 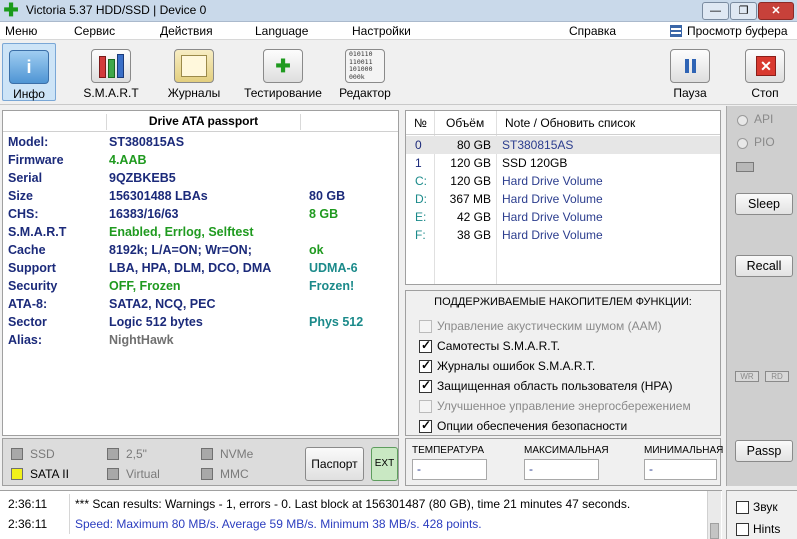 I want to click on status-indicator, so click(x=745, y=167).